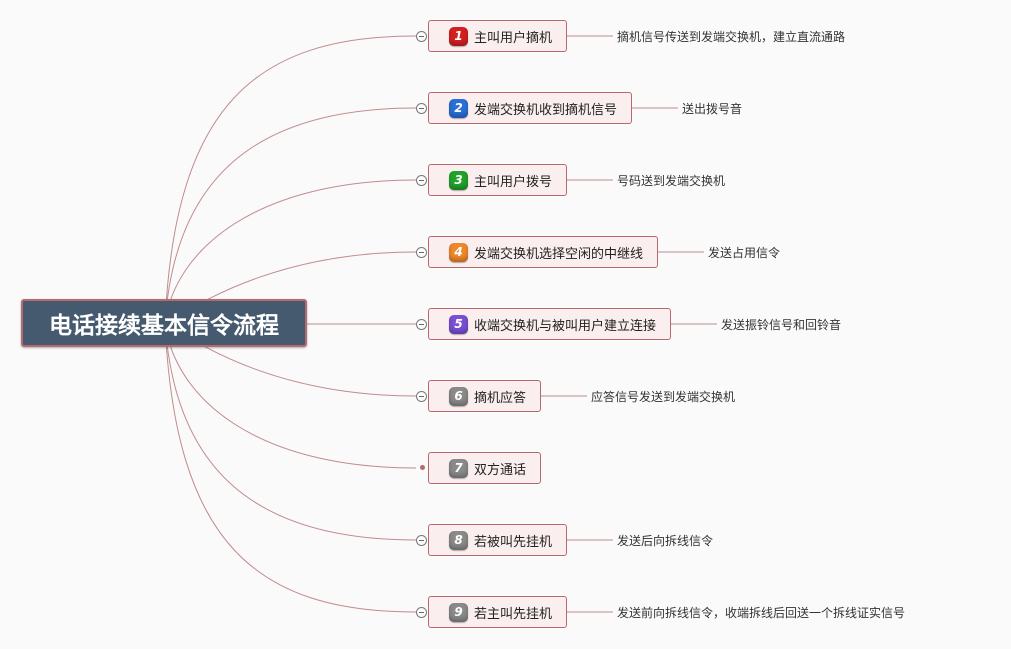 The height and width of the screenshot is (649, 1011). Describe the element at coordinates (458, 540) in the screenshot. I see `step-number-icon: 8` at that location.